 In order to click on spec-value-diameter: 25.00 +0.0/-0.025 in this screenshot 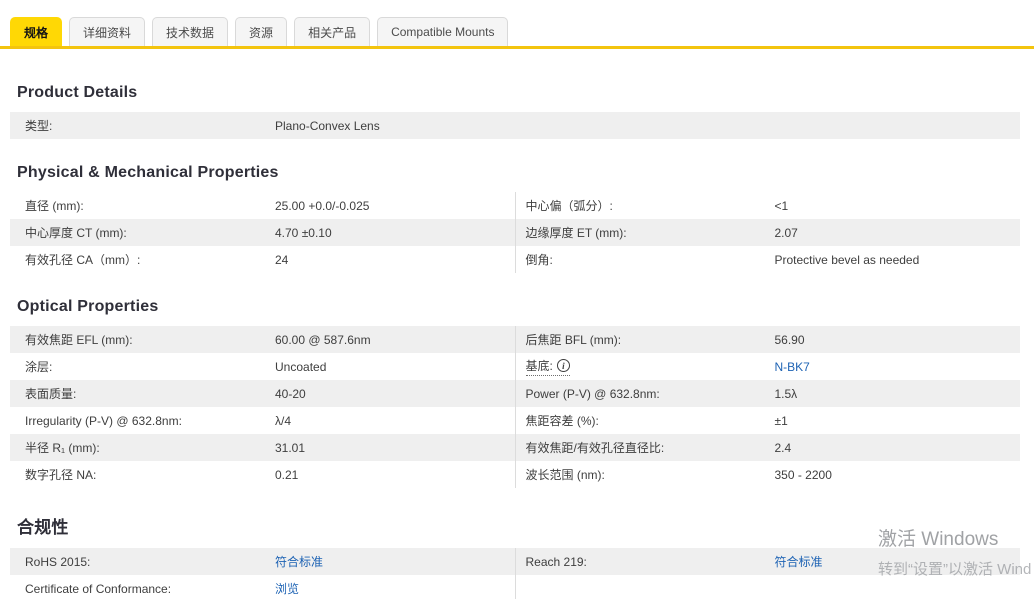, I will do `click(322, 205)`.